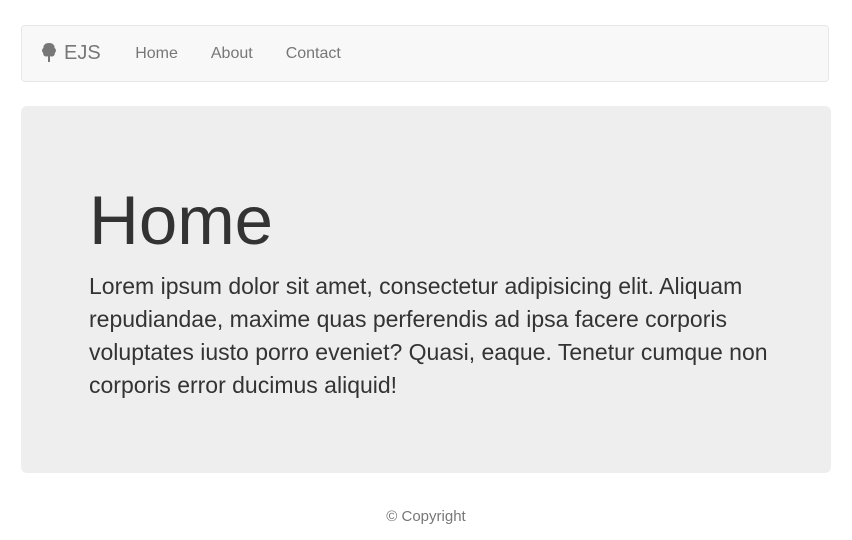 This screenshot has height=540, width=852. What do you see at coordinates (313, 54) in the screenshot?
I see `nav-link-contact: Contact` at bounding box center [313, 54].